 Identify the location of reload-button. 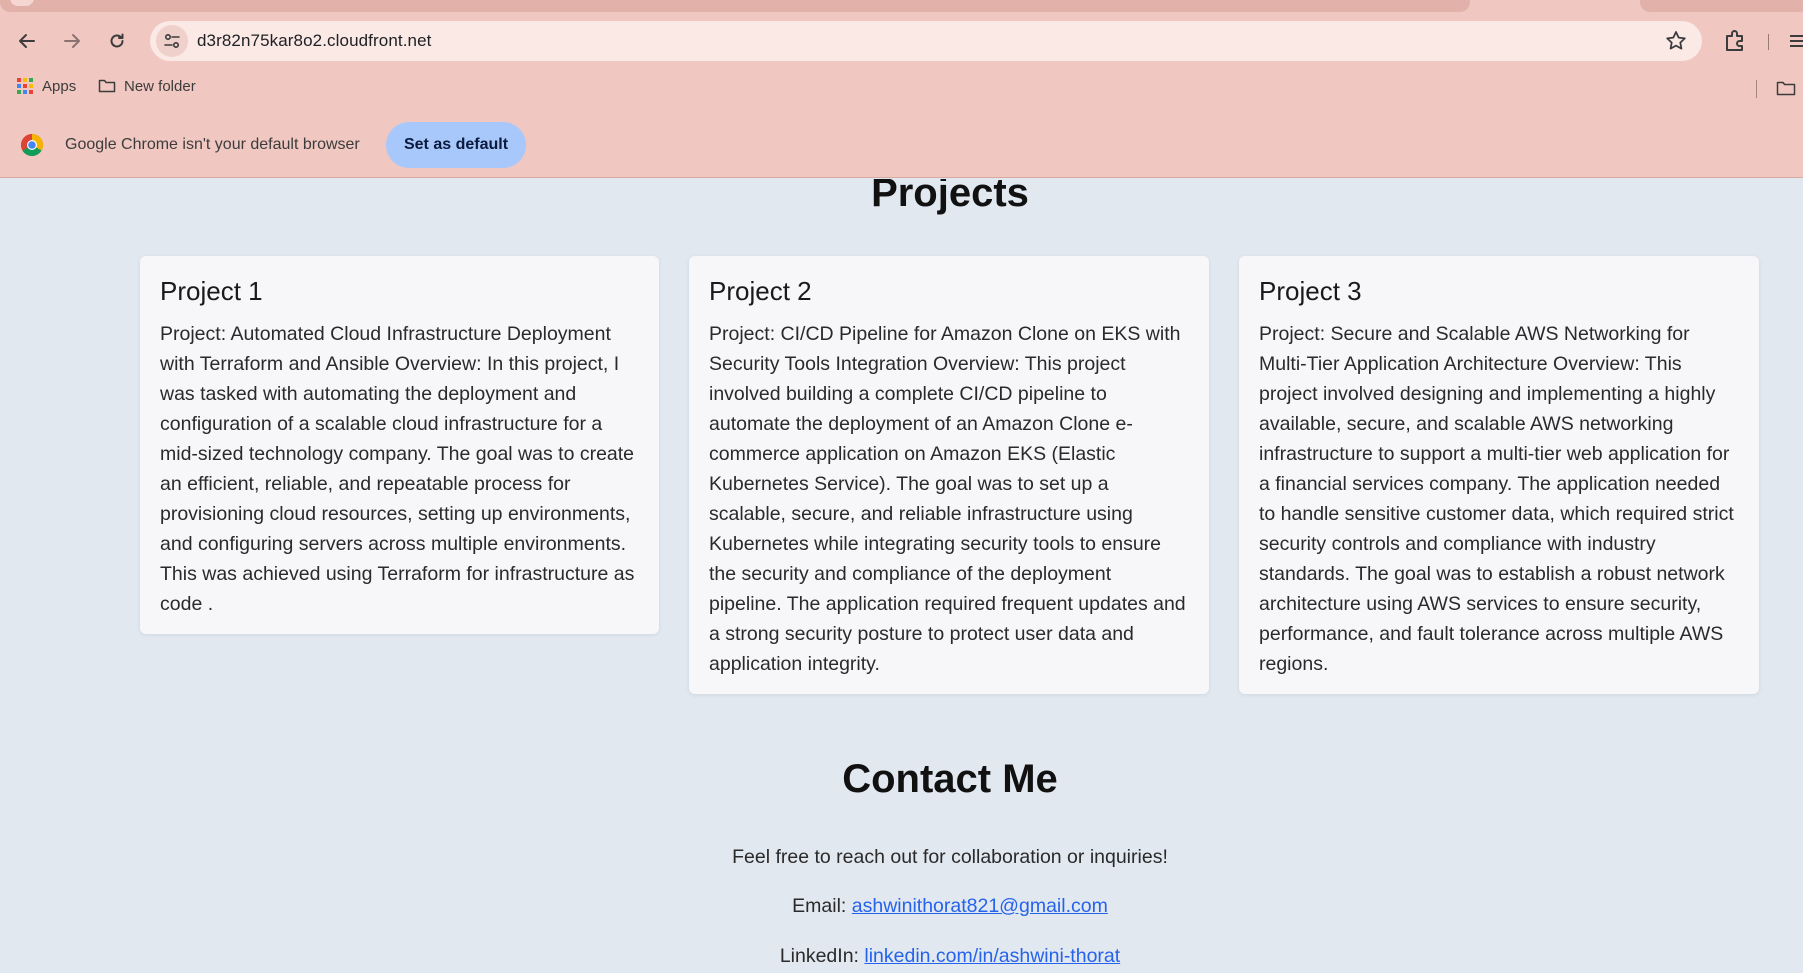
(117, 41).